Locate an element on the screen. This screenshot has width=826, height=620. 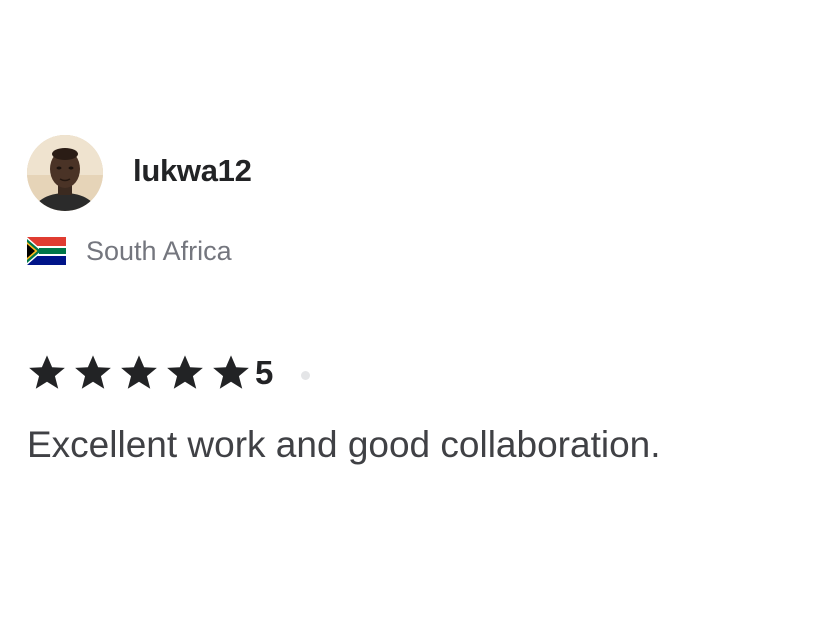
rating-value: 5 is located at coordinates (264, 372).